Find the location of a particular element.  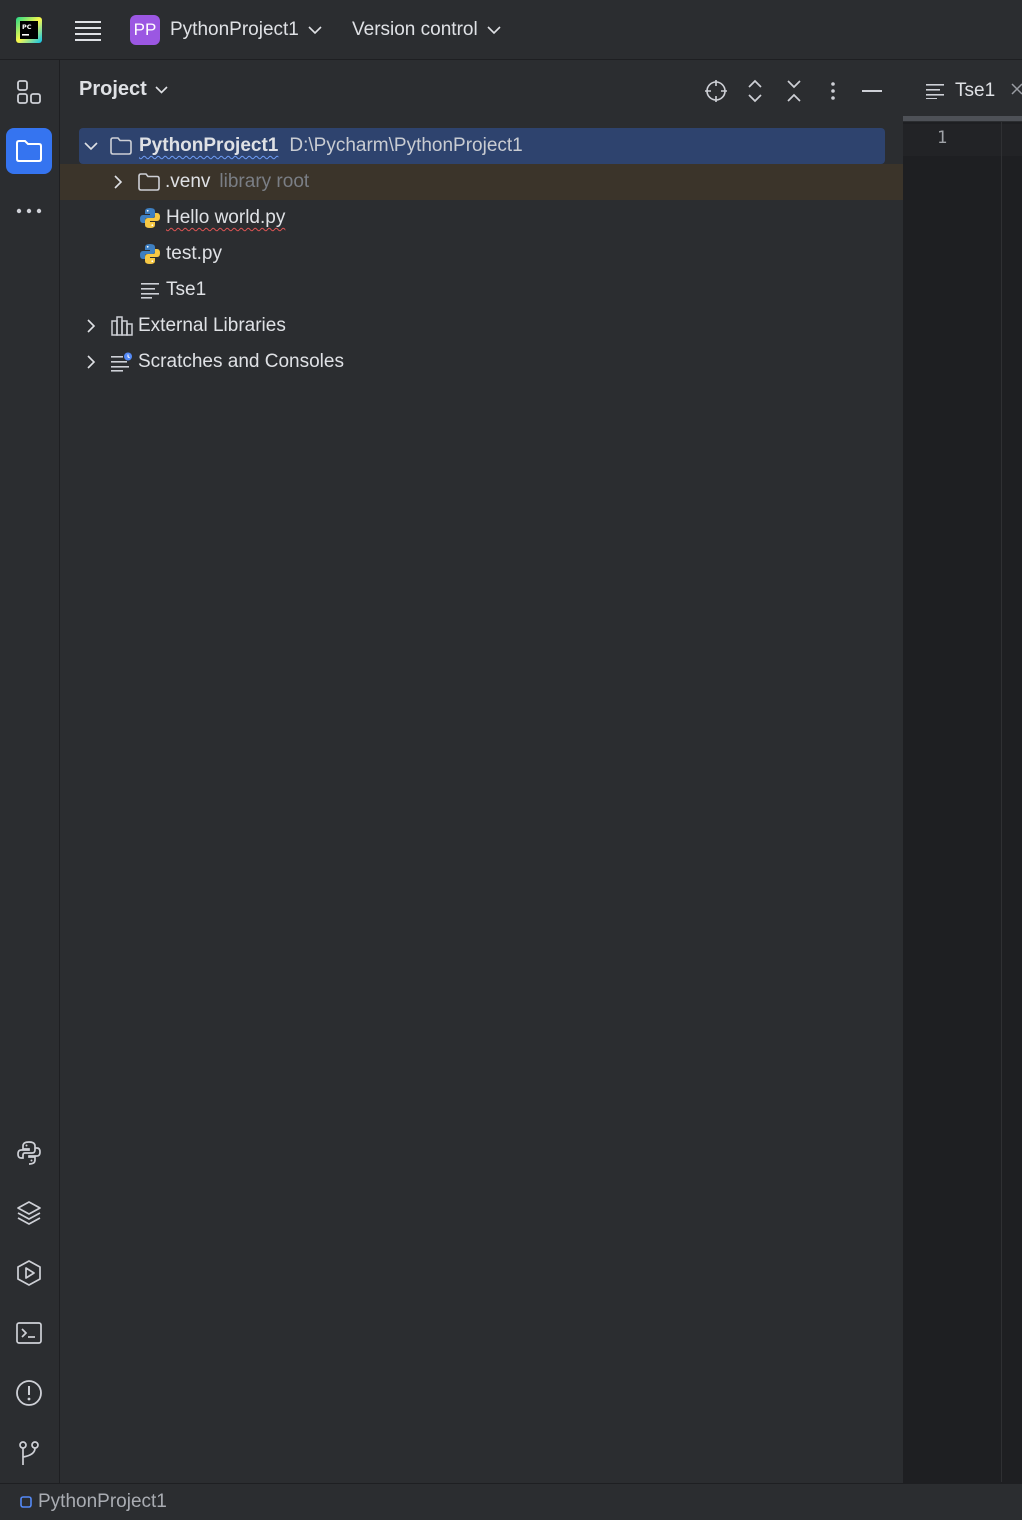

git-branch-icon is located at coordinates (29, 1453).